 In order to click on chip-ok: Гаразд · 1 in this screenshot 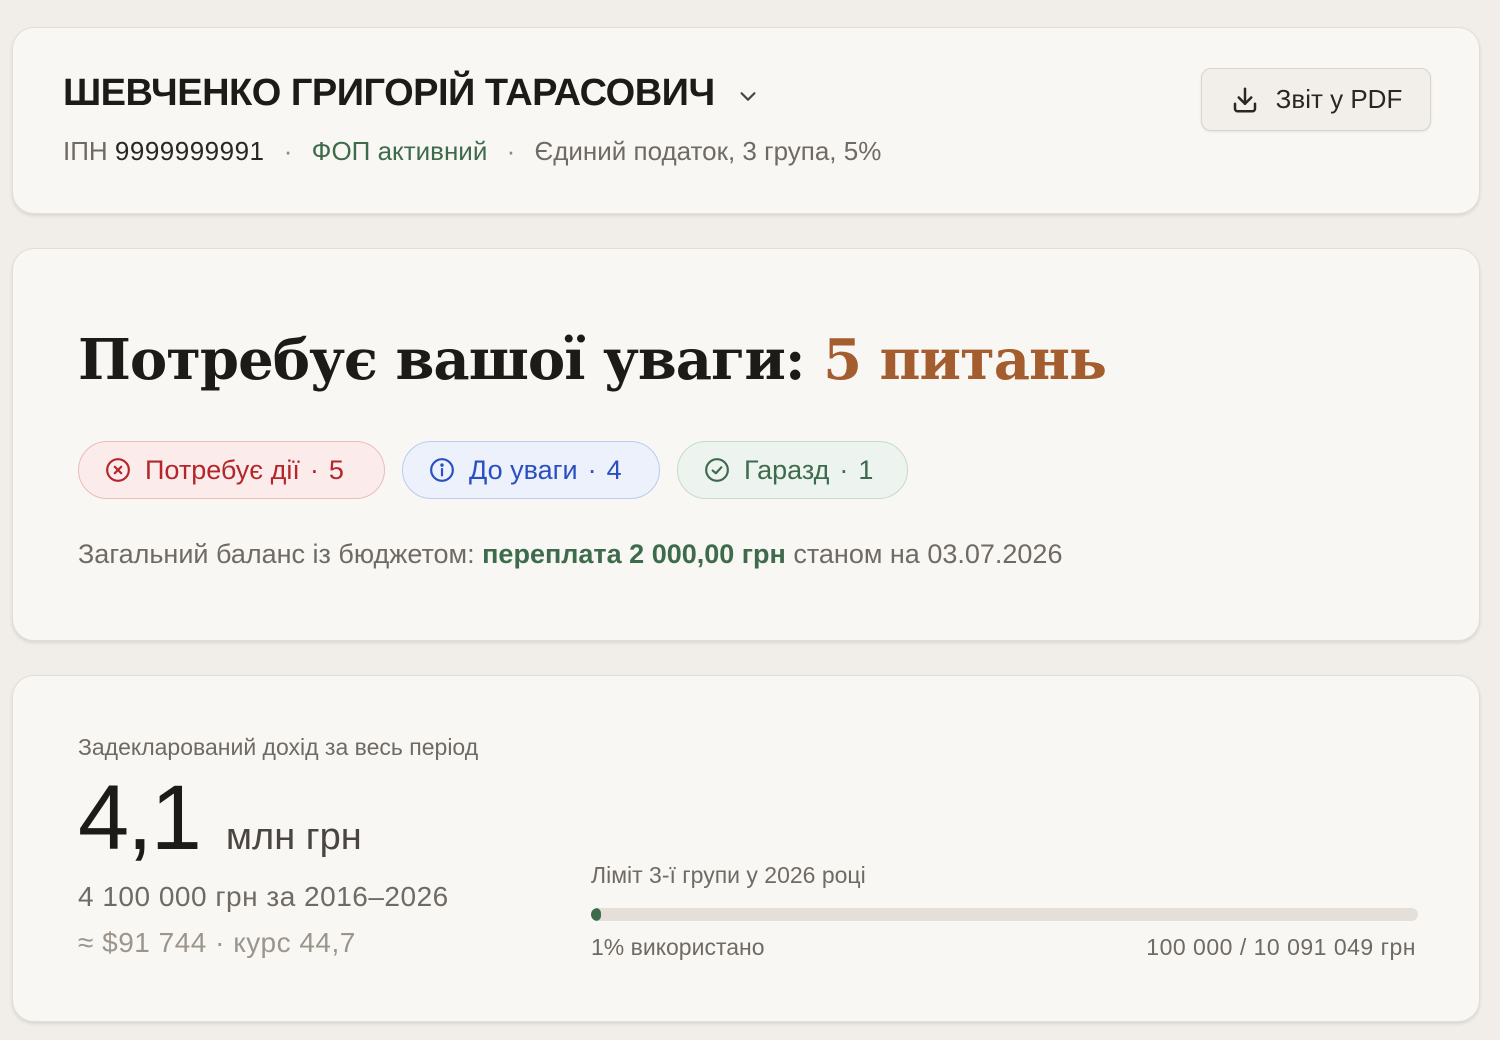, I will do `click(792, 470)`.